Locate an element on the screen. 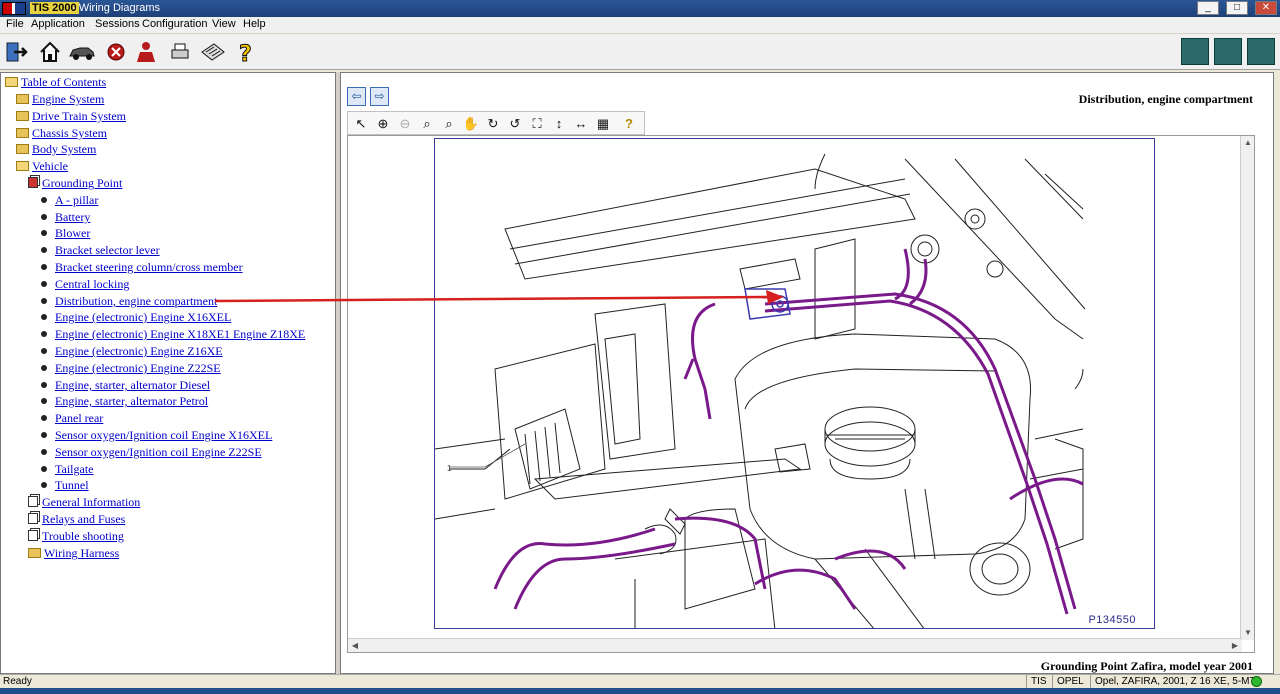 This screenshot has width=1280, height=694. tree-item-label: Vehicle is located at coordinates (50, 166).